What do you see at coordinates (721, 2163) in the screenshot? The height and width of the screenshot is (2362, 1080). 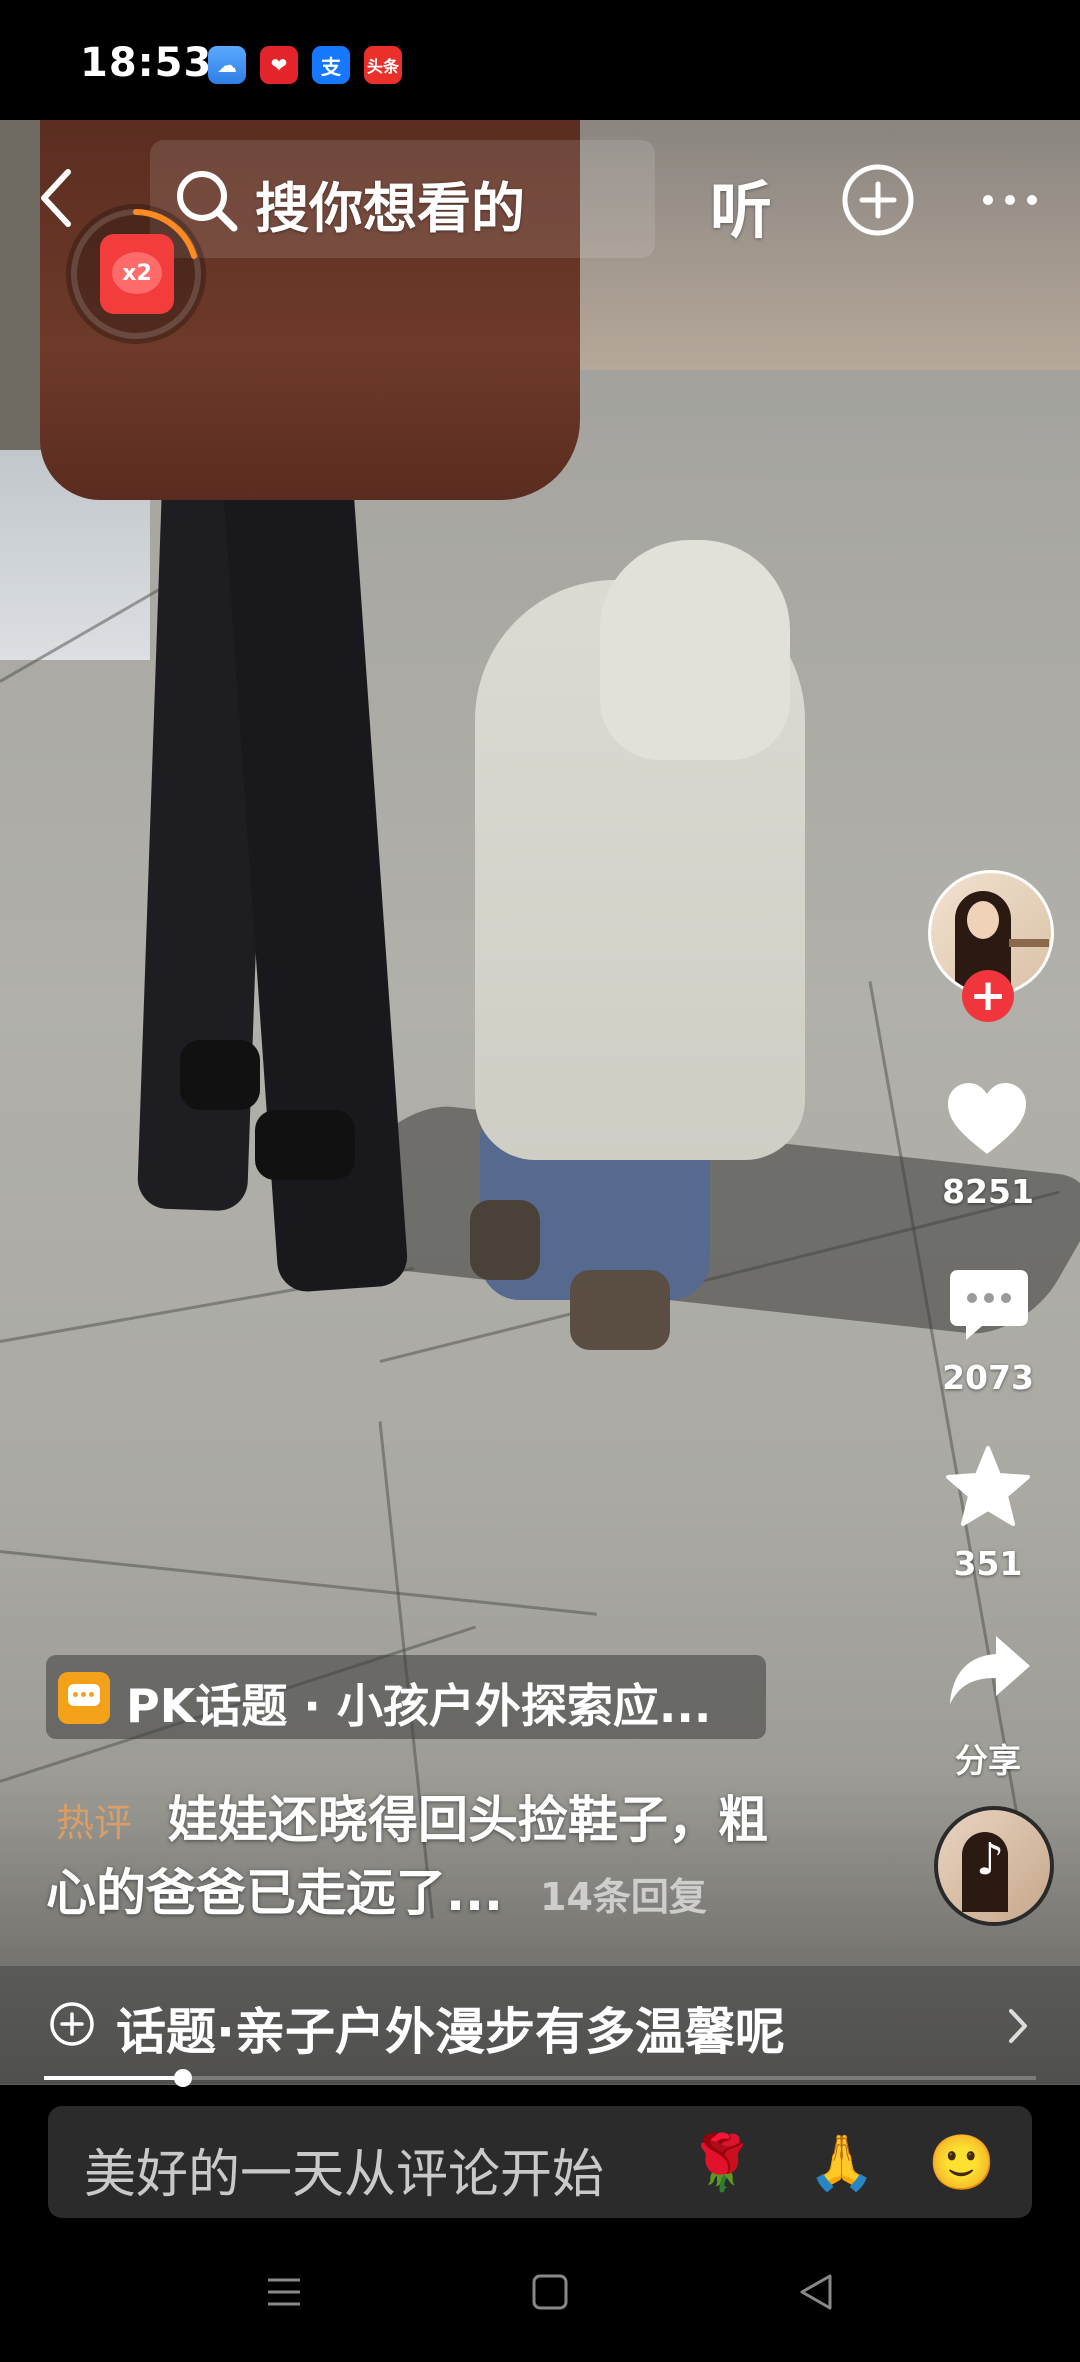 I see `rose-emoji-button: 🌹` at bounding box center [721, 2163].